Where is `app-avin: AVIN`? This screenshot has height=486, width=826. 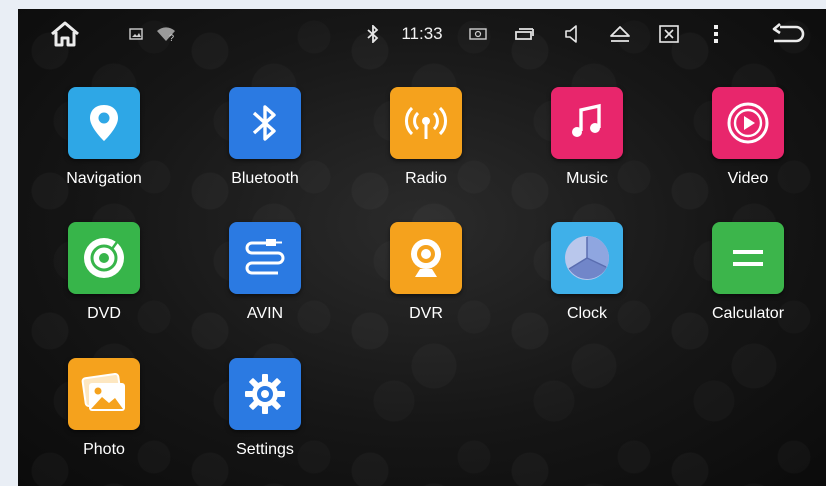
app-avin: AVIN is located at coordinates (265, 272).